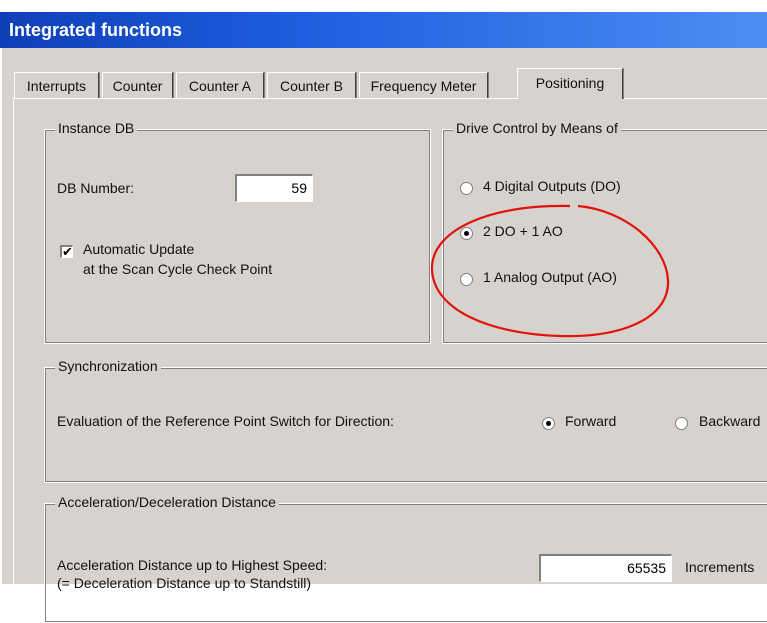 The width and height of the screenshot is (767, 623). I want to click on drive-control-title: Drive Control by Means of, so click(537, 128).